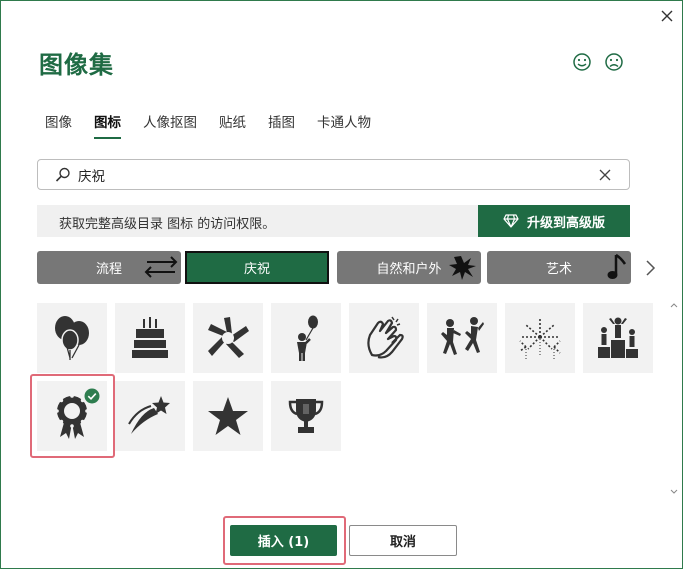 This screenshot has width=683, height=569. Describe the element at coordinates (511, 221) in the screenshot. I see `diamond-icon` at that location.